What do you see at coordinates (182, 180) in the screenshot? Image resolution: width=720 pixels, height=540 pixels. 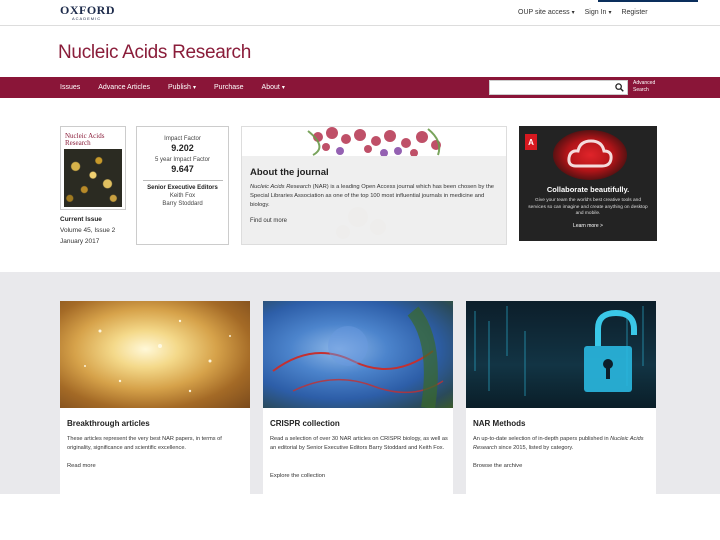 I see `metrics-divider` at bounding box center [182, 180].